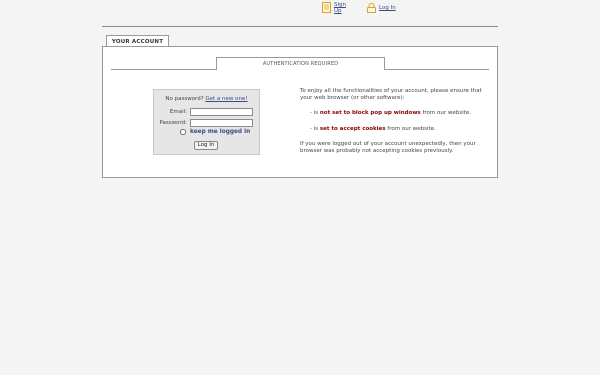  I want to click on signup-label: Sign Up, so click(341, 8).